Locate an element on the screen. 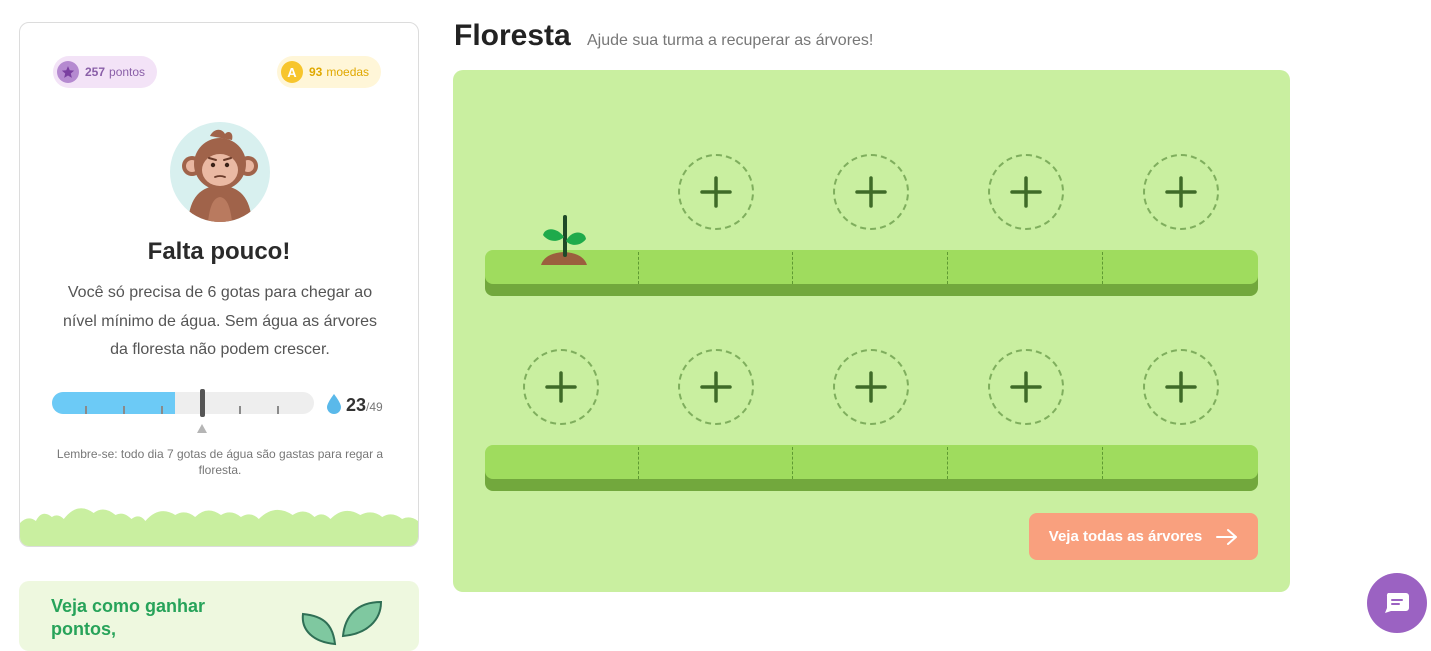 This screenshot has width=1431, height=651. water-current: 23 is located at coordinates (356, 405).